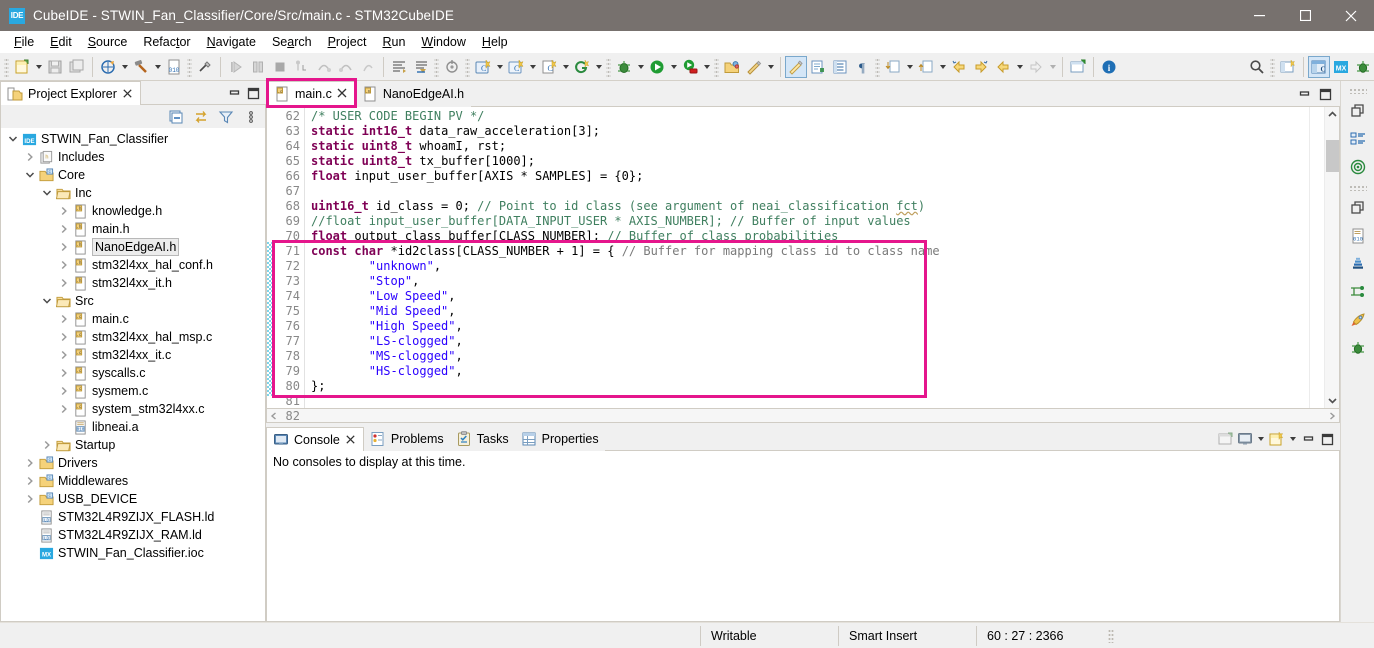 Image resolution: width=1374 pixels, height=648 pixels. I want to click on step-over-icon, so click(324, 67).